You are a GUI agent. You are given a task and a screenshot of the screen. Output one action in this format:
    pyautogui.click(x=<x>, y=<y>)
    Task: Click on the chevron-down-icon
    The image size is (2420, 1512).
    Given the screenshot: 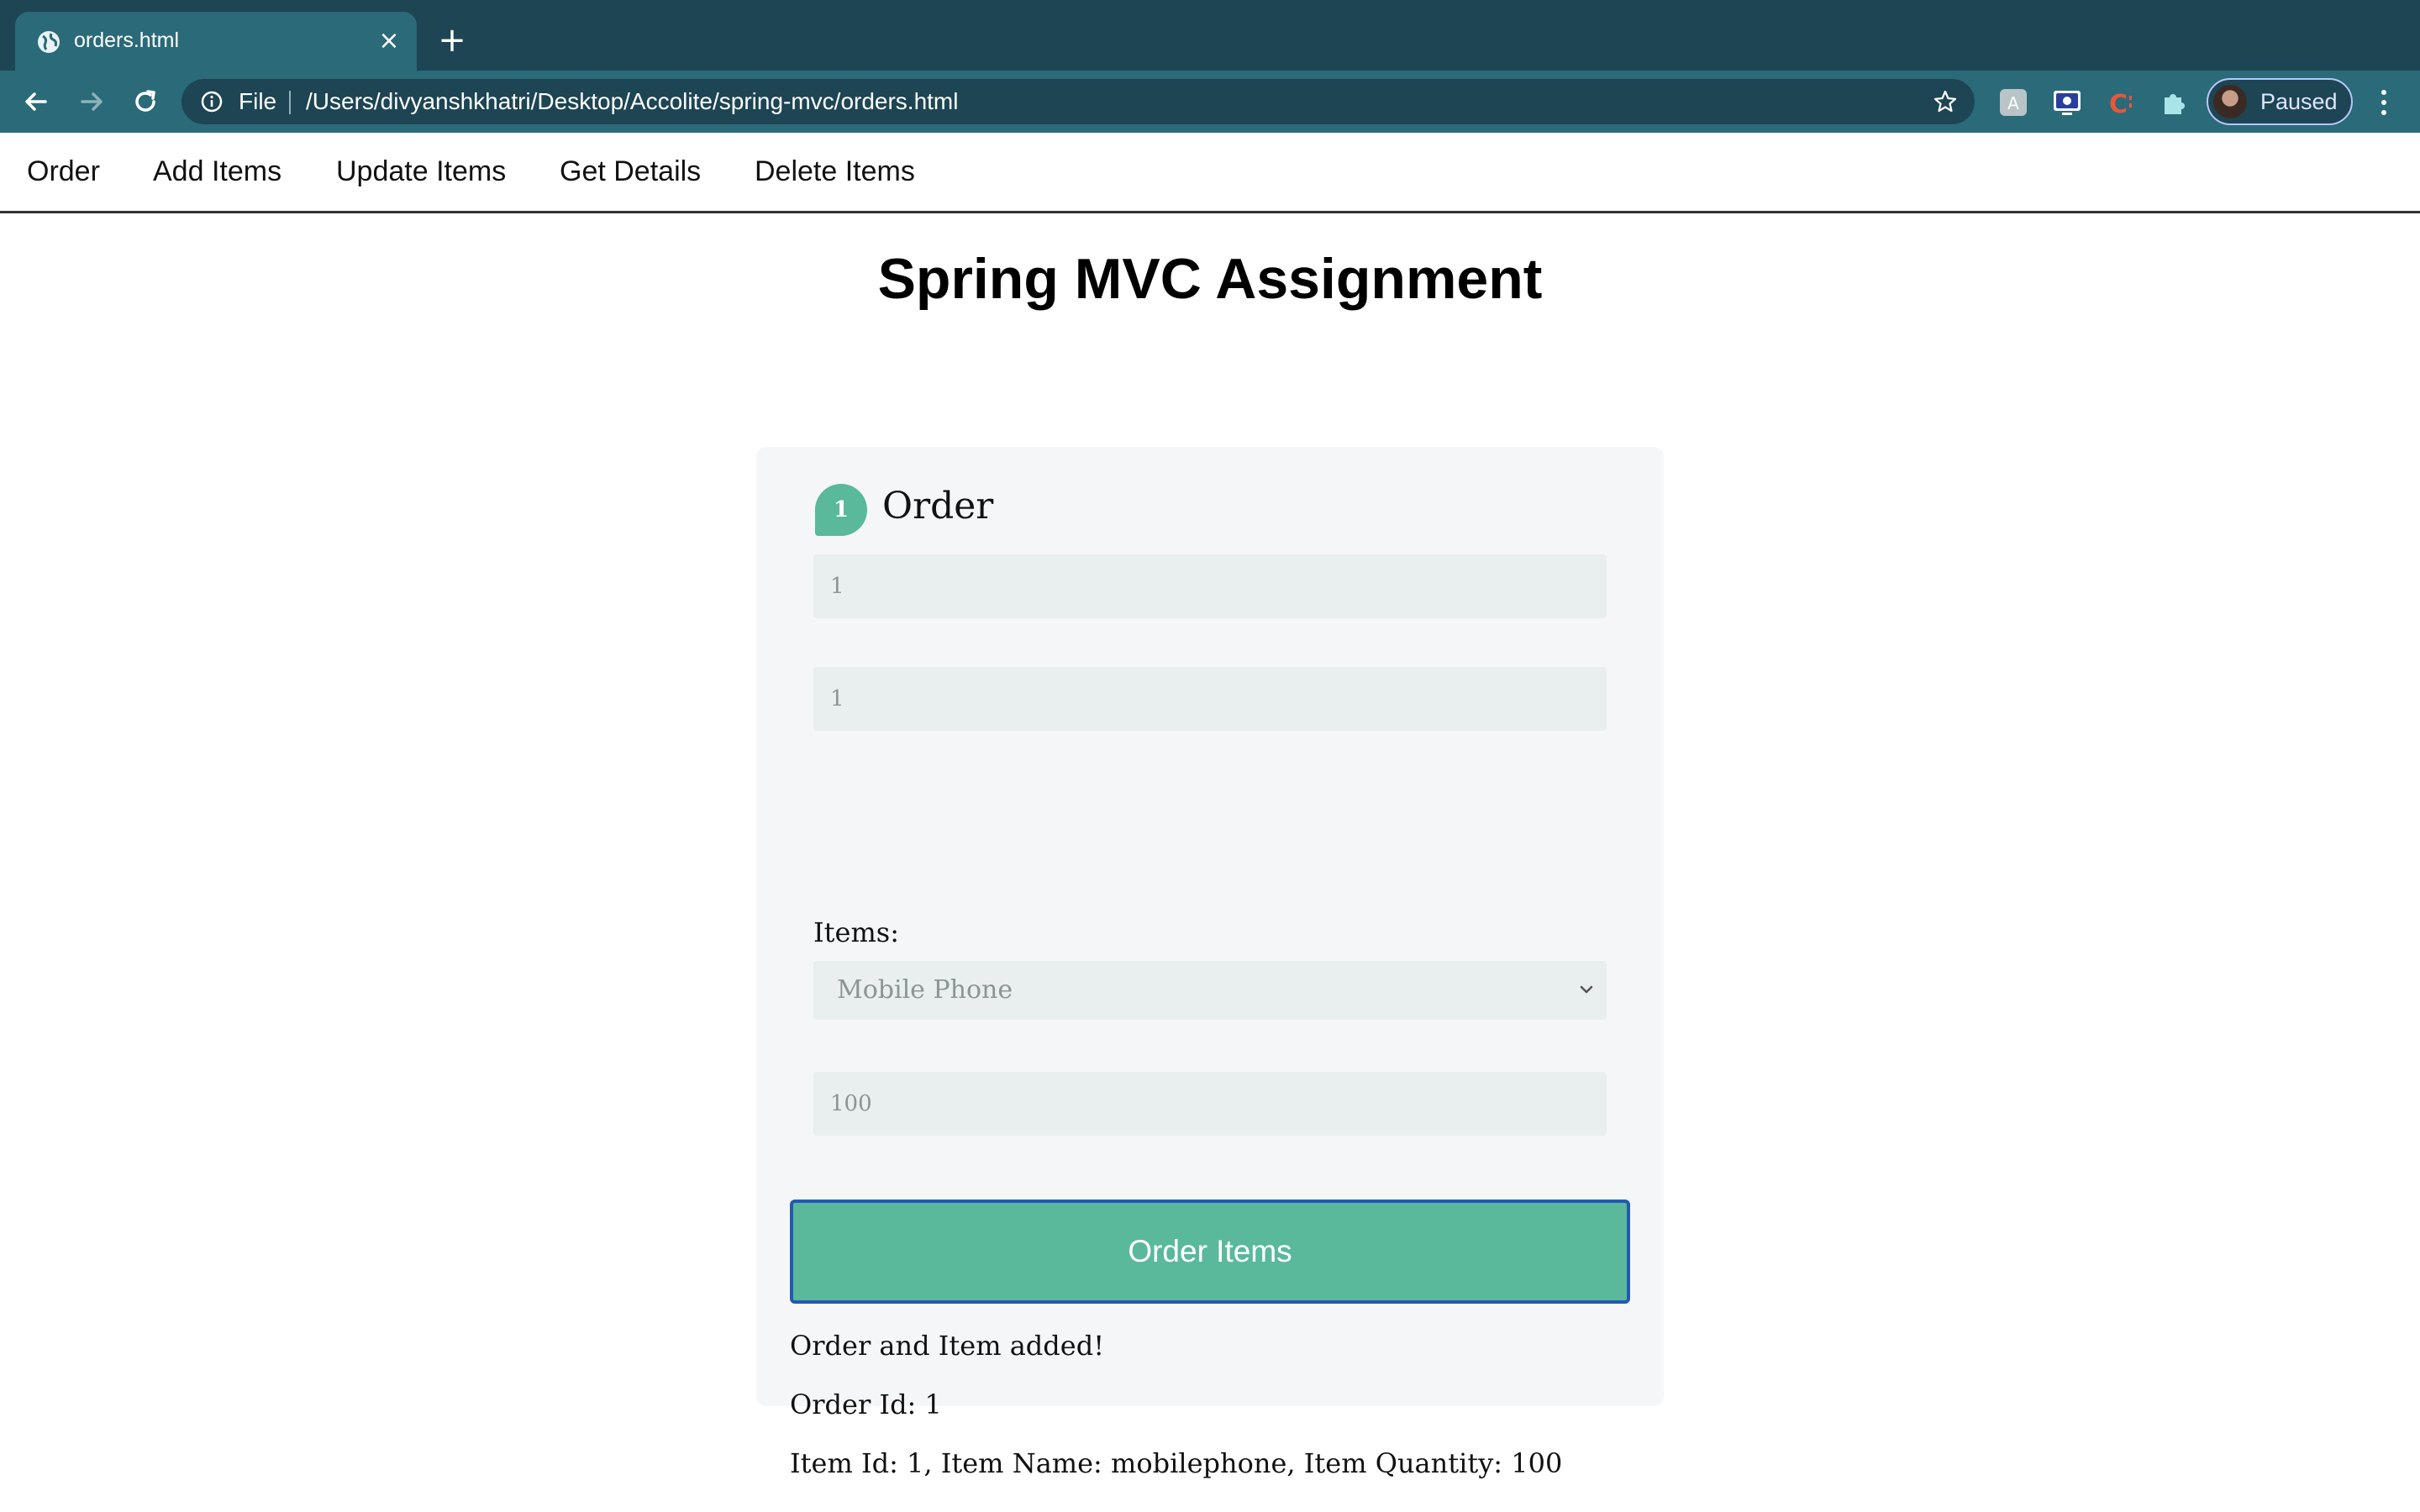 What is the action you would take?
    pyautogui.click(x=1587, y=989)
    